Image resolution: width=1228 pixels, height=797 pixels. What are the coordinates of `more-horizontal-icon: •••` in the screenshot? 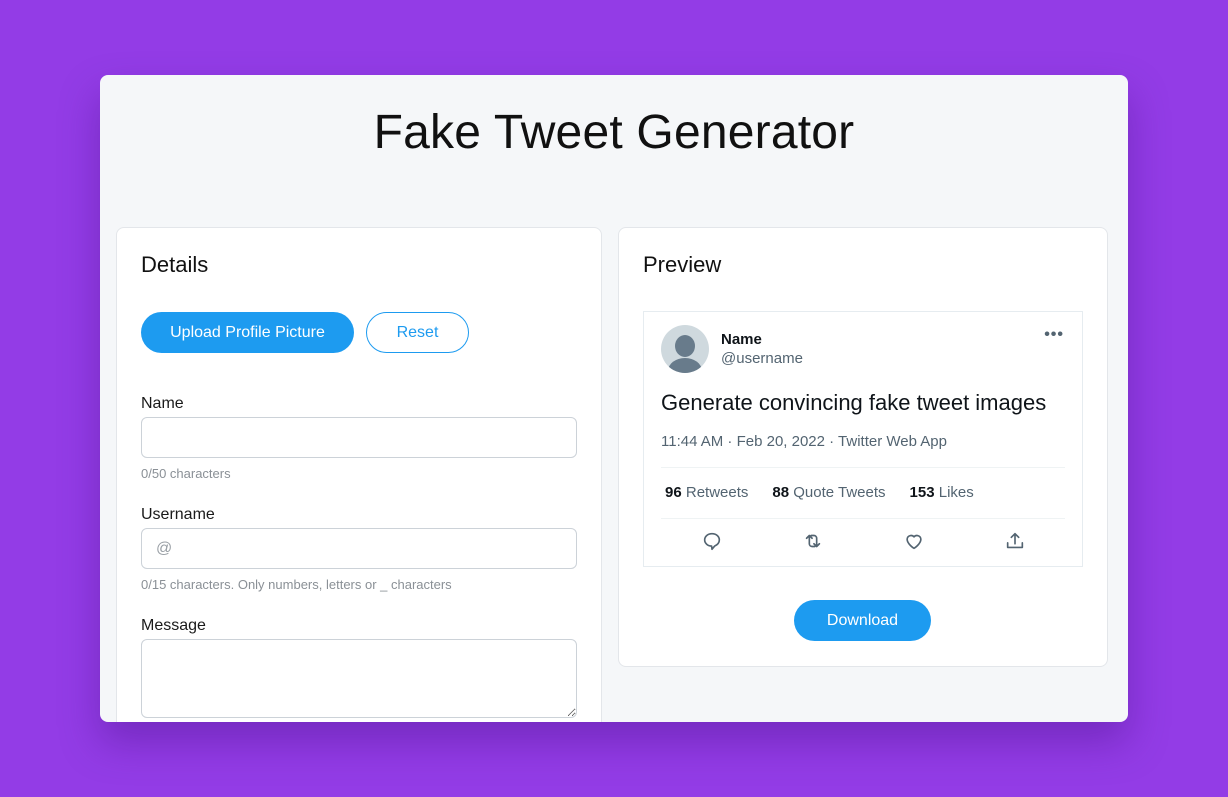 It's located at (1054, 335).